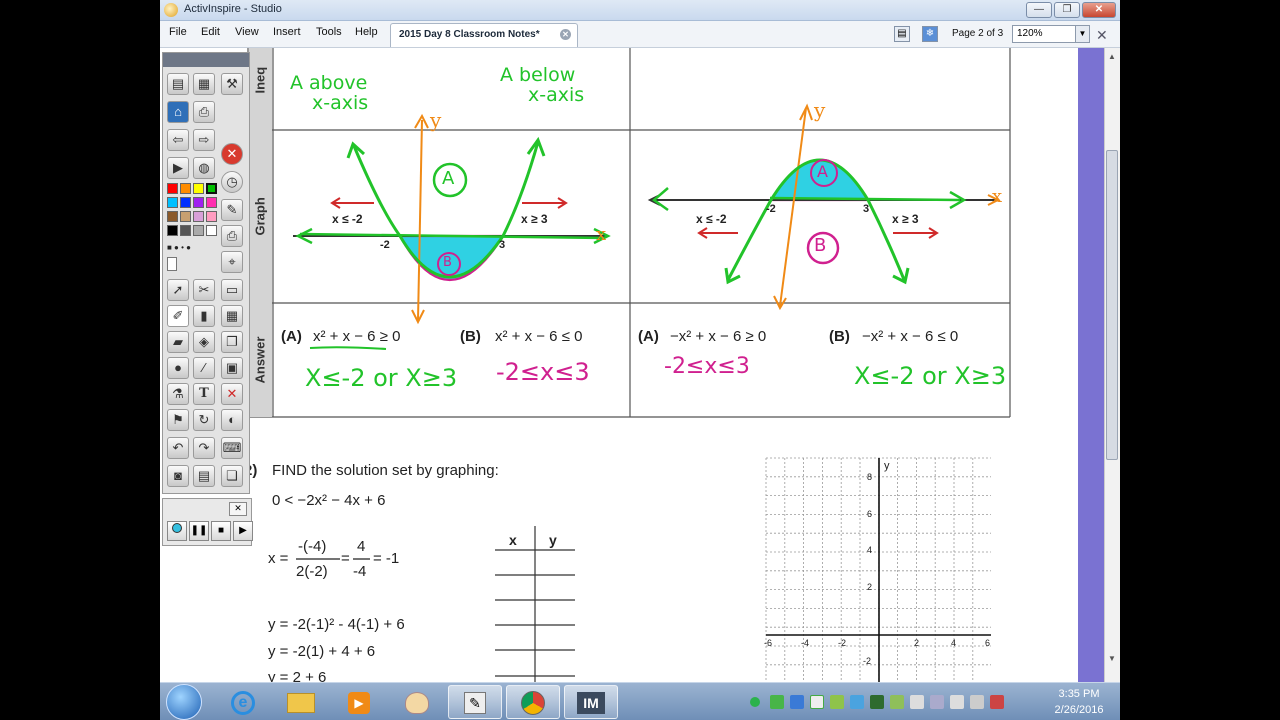 This screenshot has height=720, width=1280. Describe the element at coordinates (204, 342) in the screenshot. I see `fill-icon: ◈` at that location.